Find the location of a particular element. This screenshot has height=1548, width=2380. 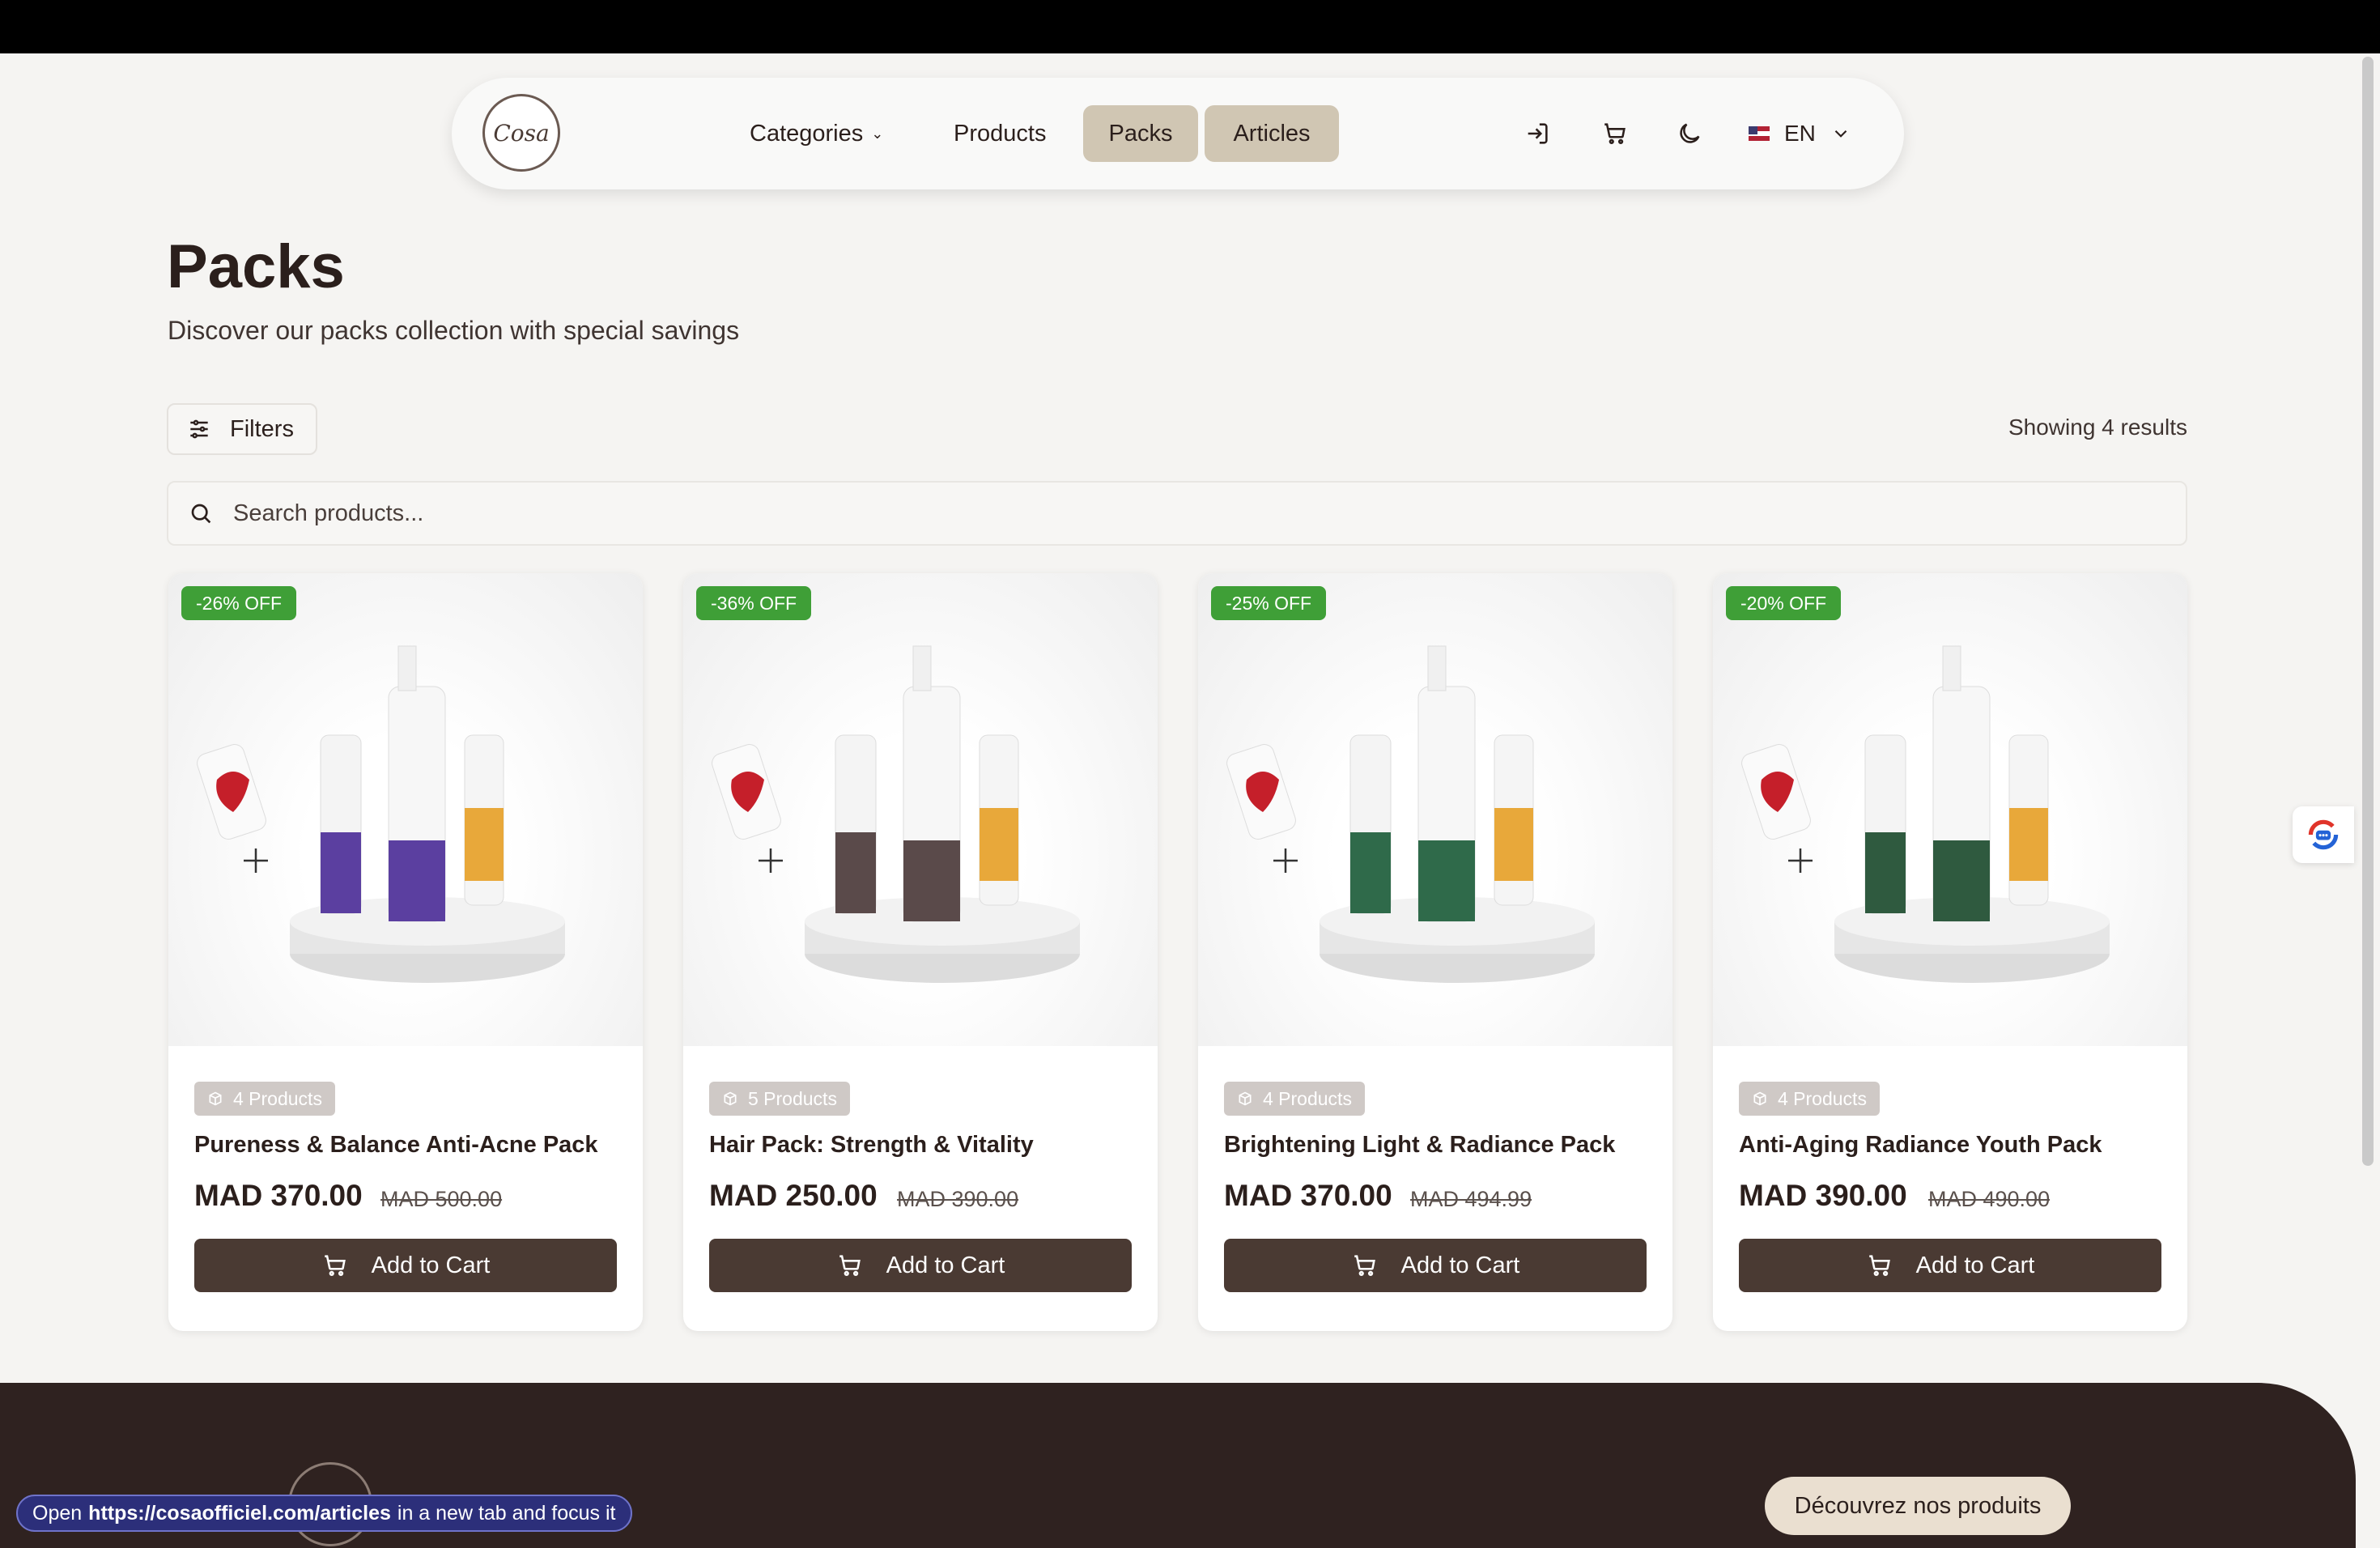

nav-item-label: Products is located at coordinates (1001, 133).